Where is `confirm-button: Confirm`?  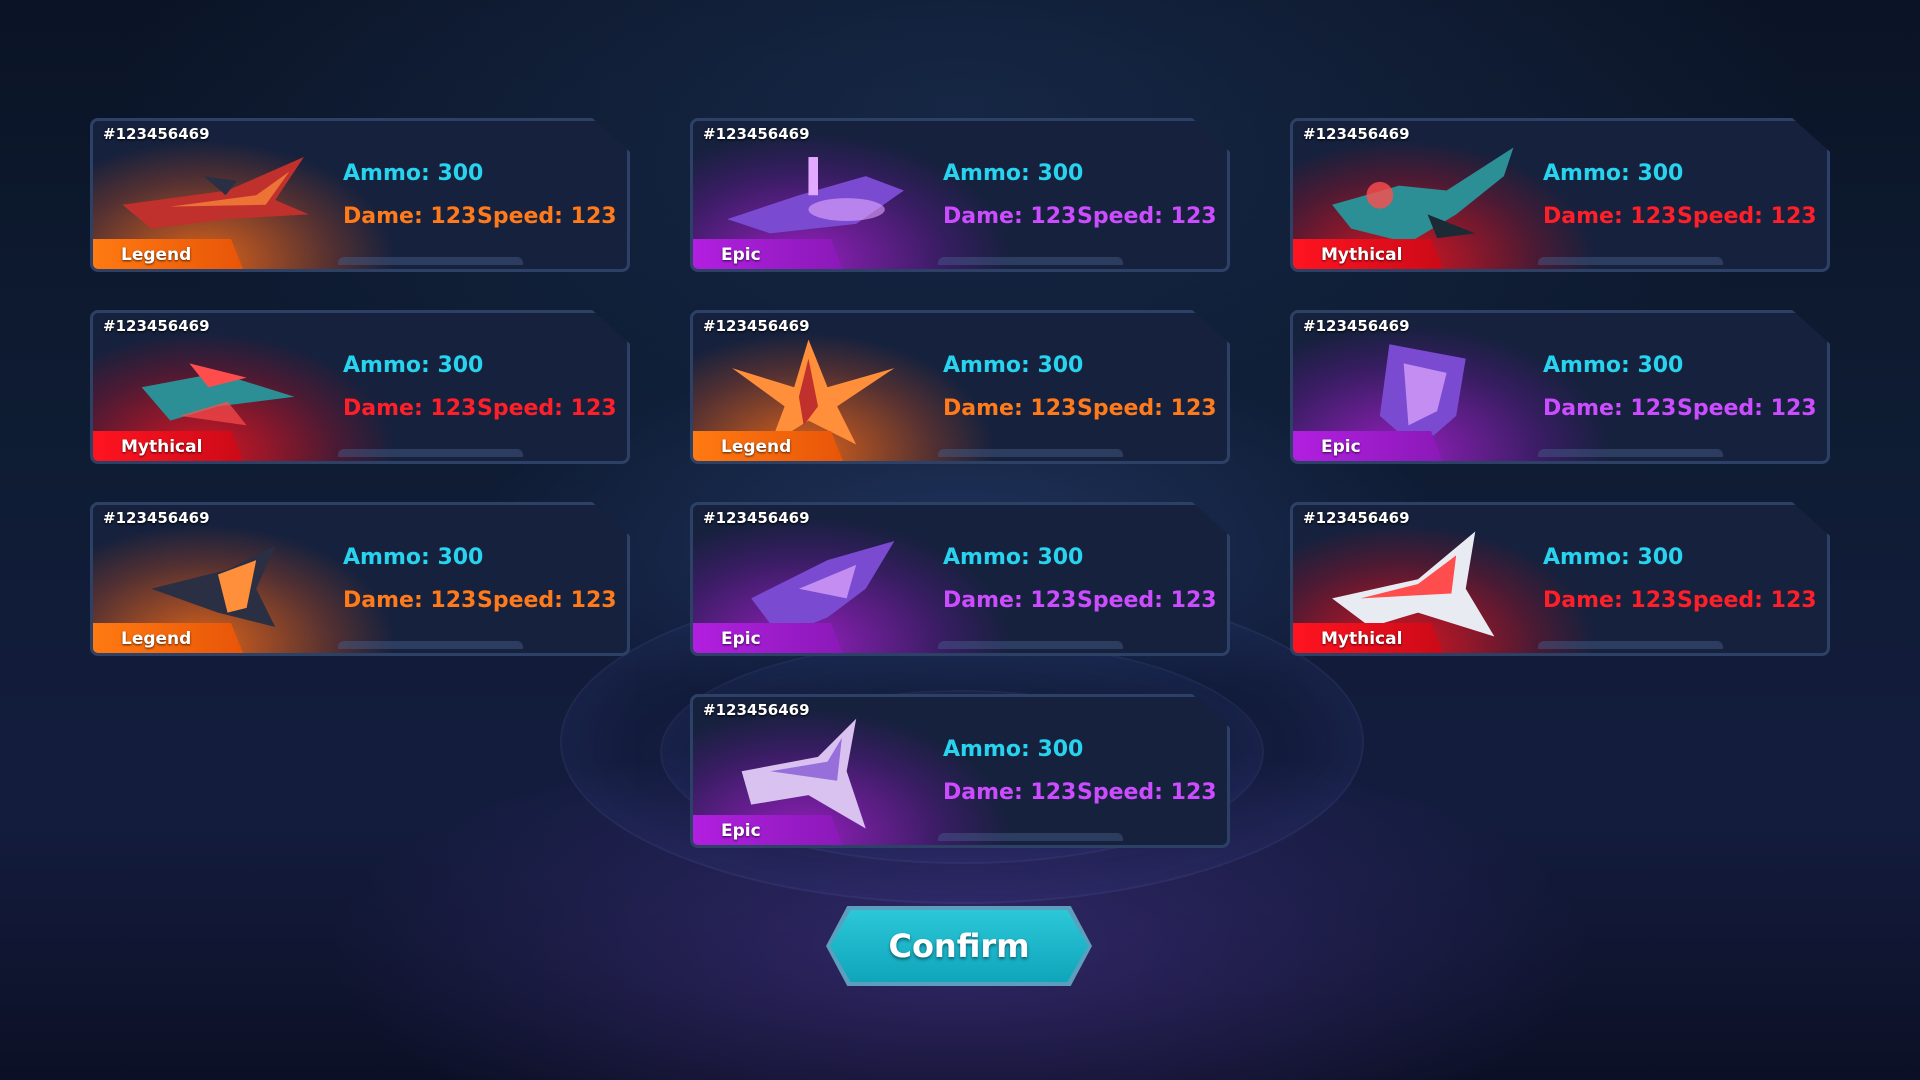 confirm-button: Confirm is located at coordinates (959, 946).